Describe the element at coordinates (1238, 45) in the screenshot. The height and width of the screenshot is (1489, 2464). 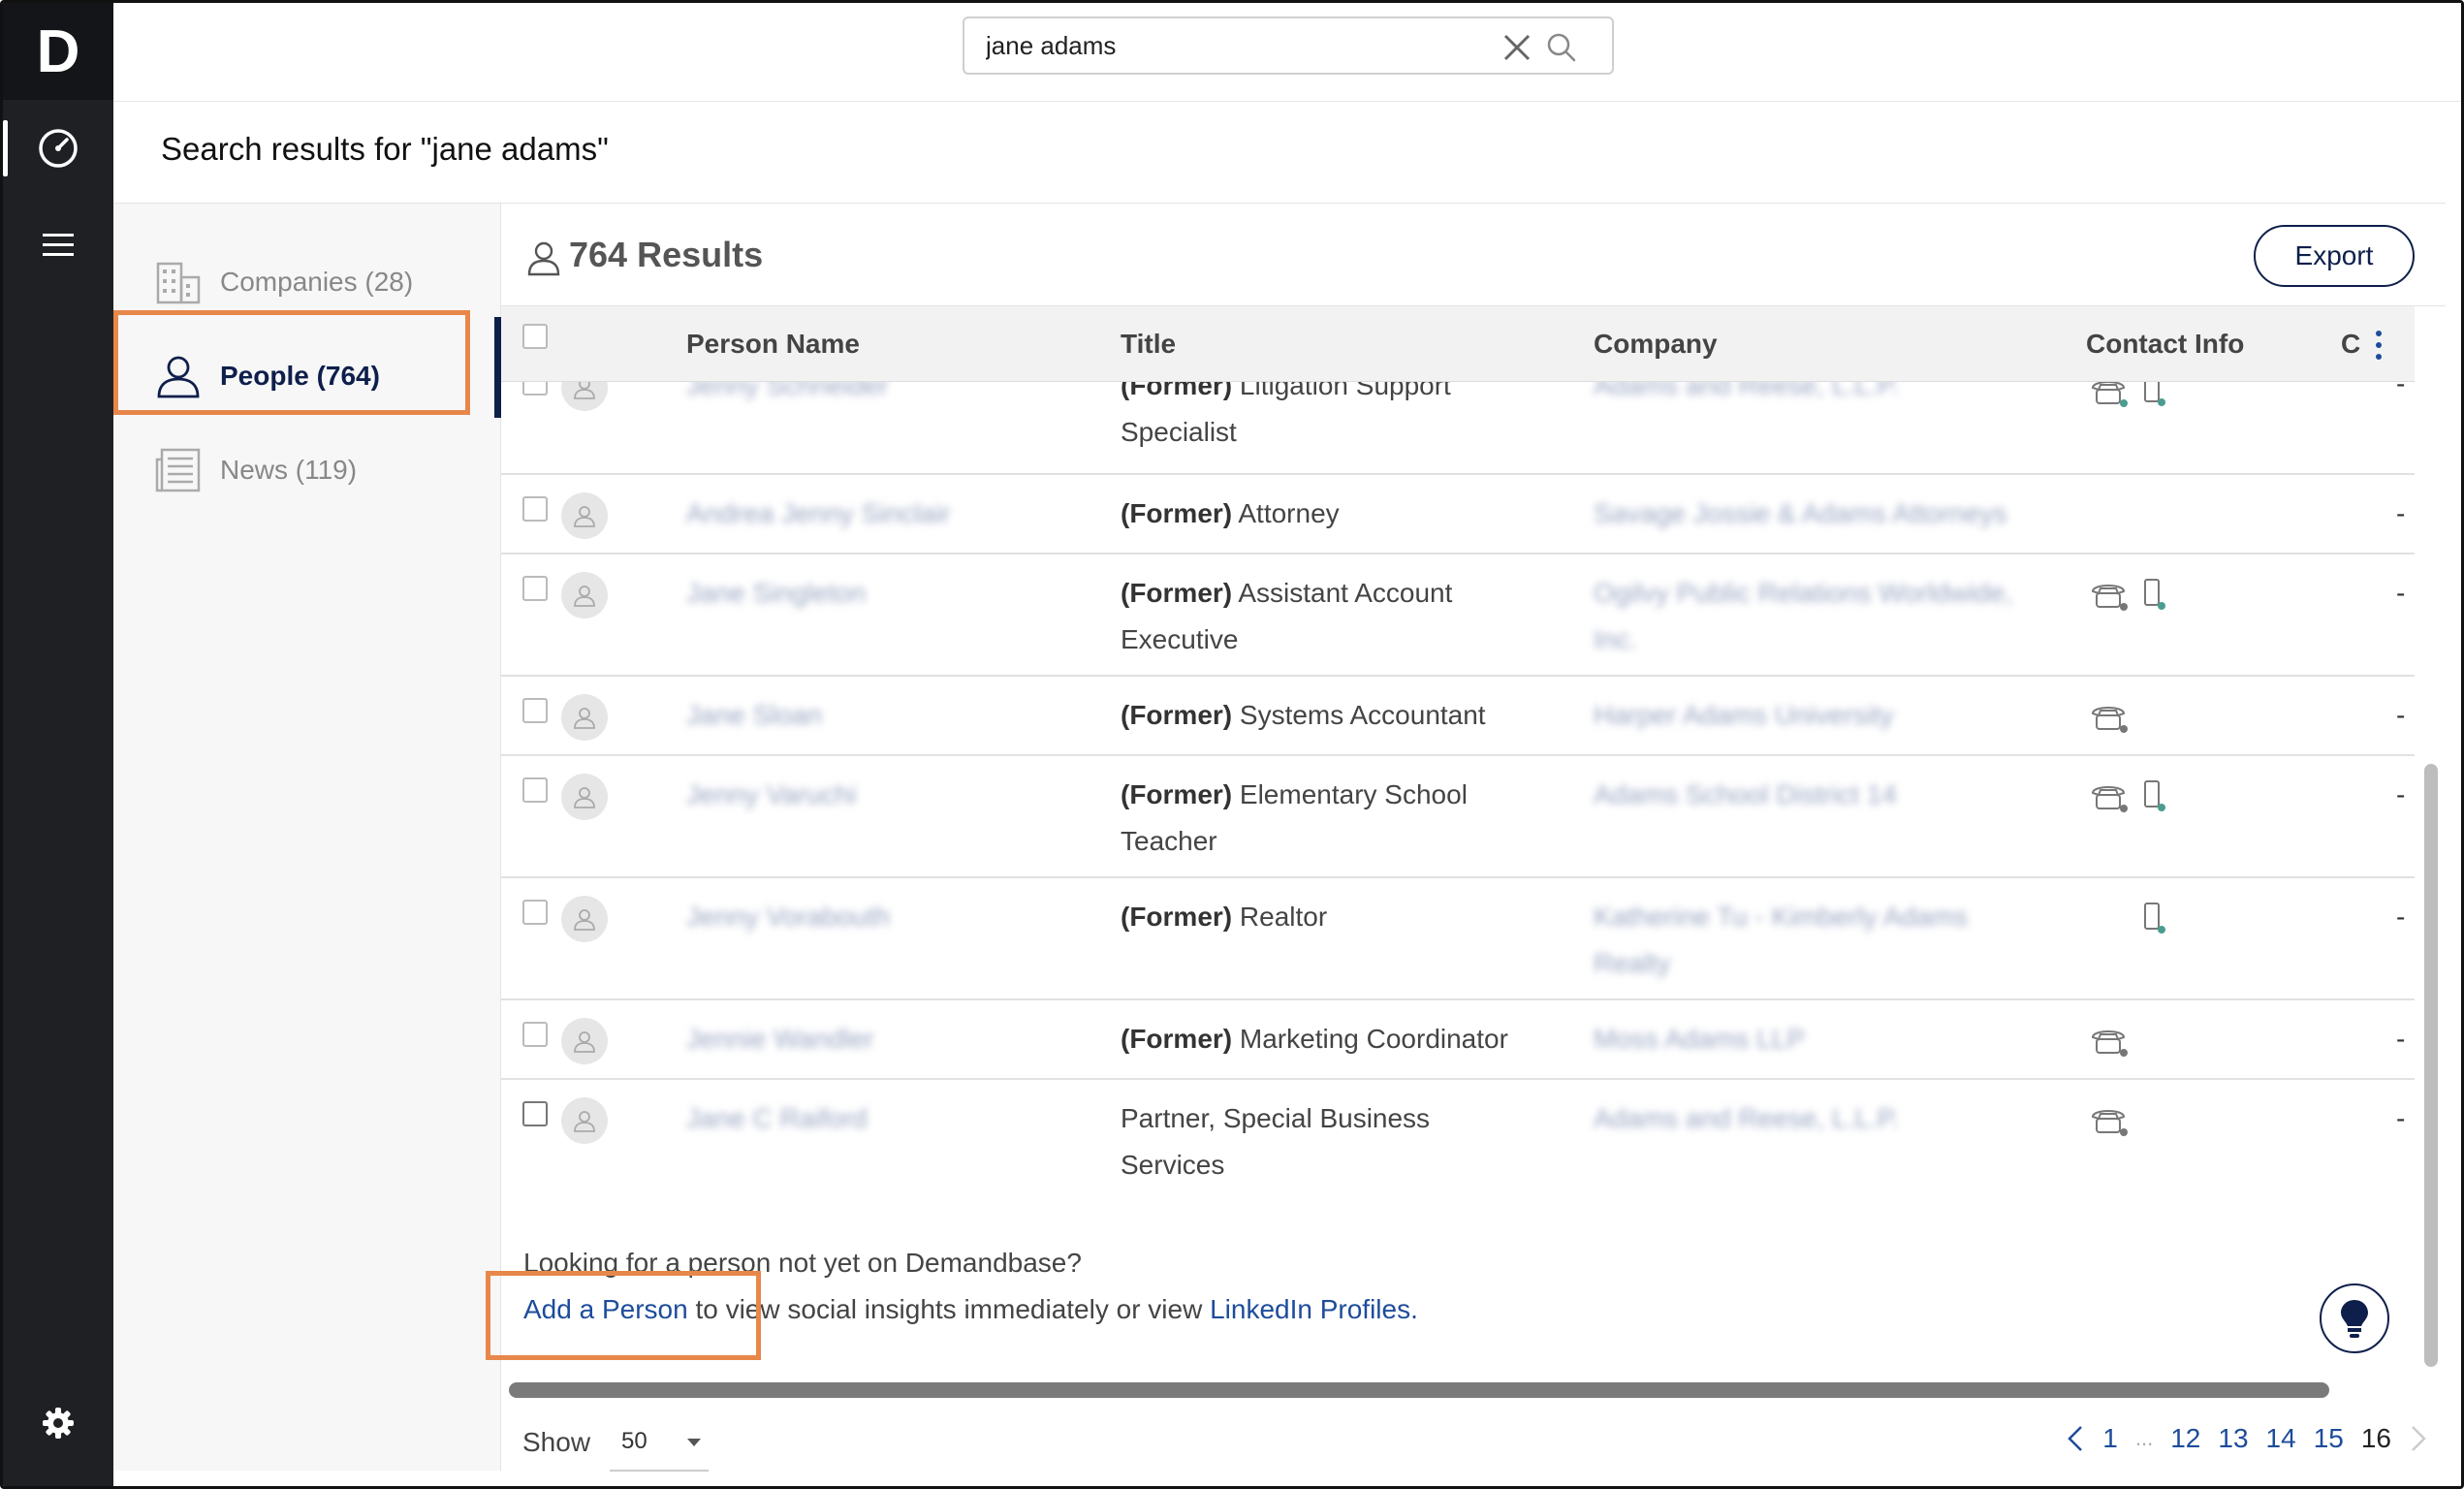
I see `search-input` at that location.